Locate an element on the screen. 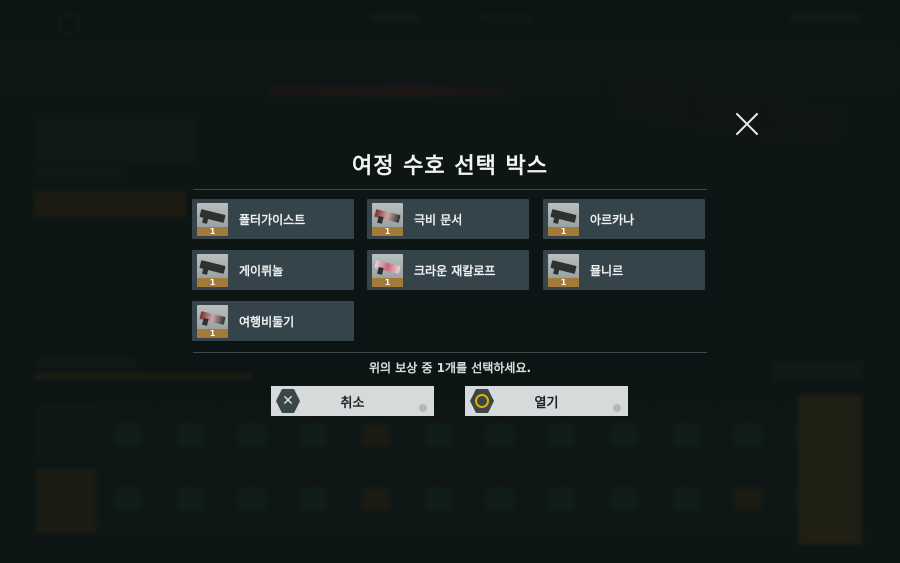  selection-hint: 위의 보상 중 1개를 선택하세요. is located at coordinates (450, 368).